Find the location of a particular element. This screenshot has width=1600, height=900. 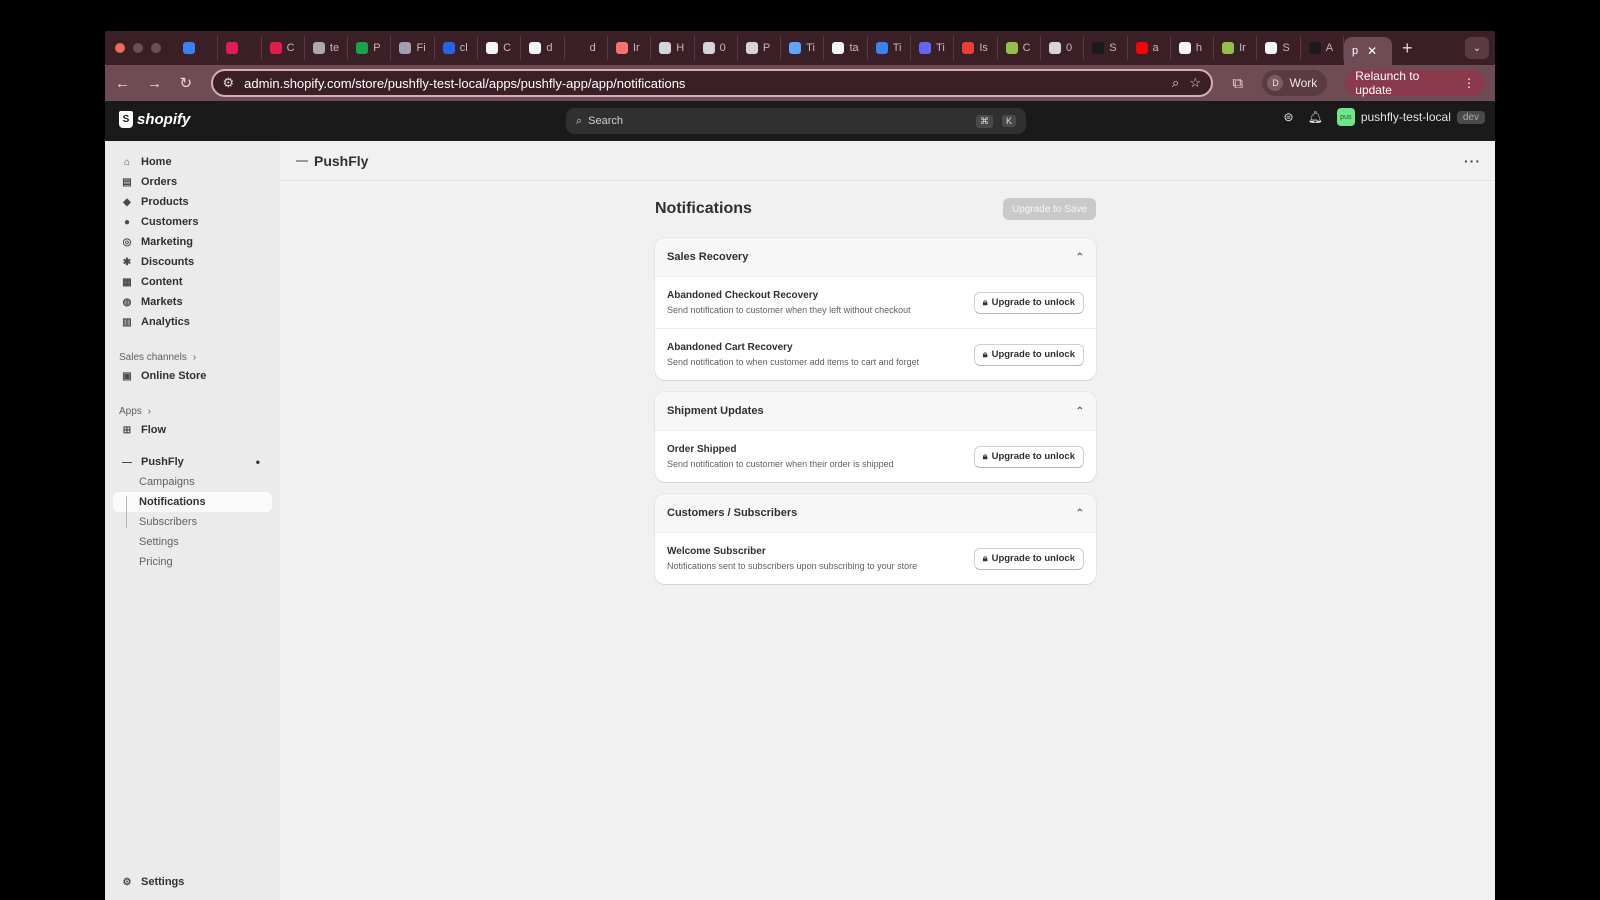

sidebar-item-marketing: ◎ Marketing is located at coordinates (188, 242).